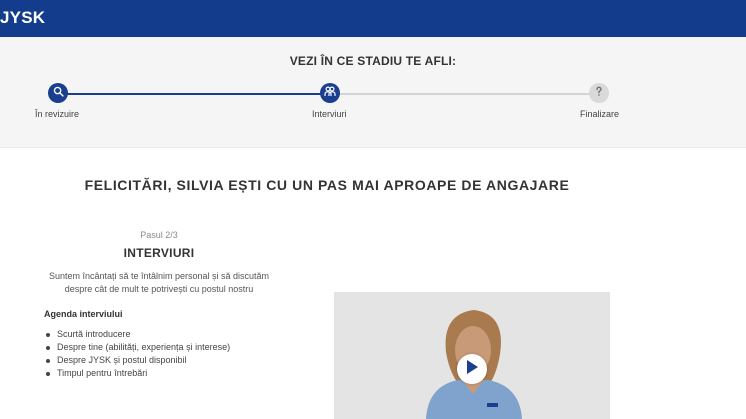 The height and width of the screenshot is (419, 746). I want to click on step-review-label: În revizuire, so click(57, 114).